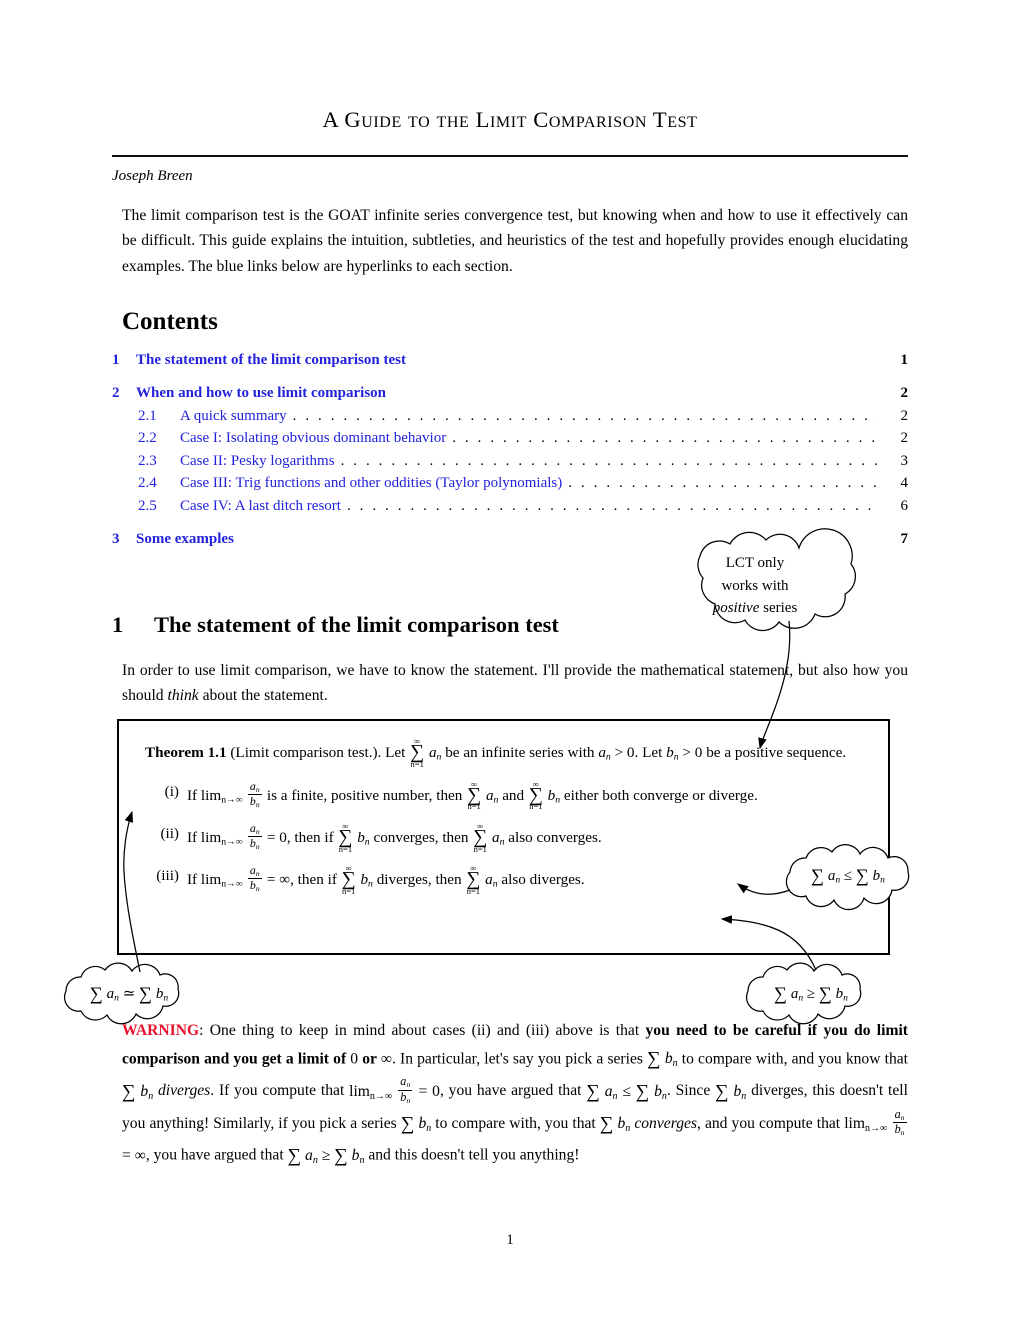  Describe the element at coordinates (129, 993) in the screenshot. I see `math-callout-simeq: ∑ an ≃ ∑ bn` at that location.